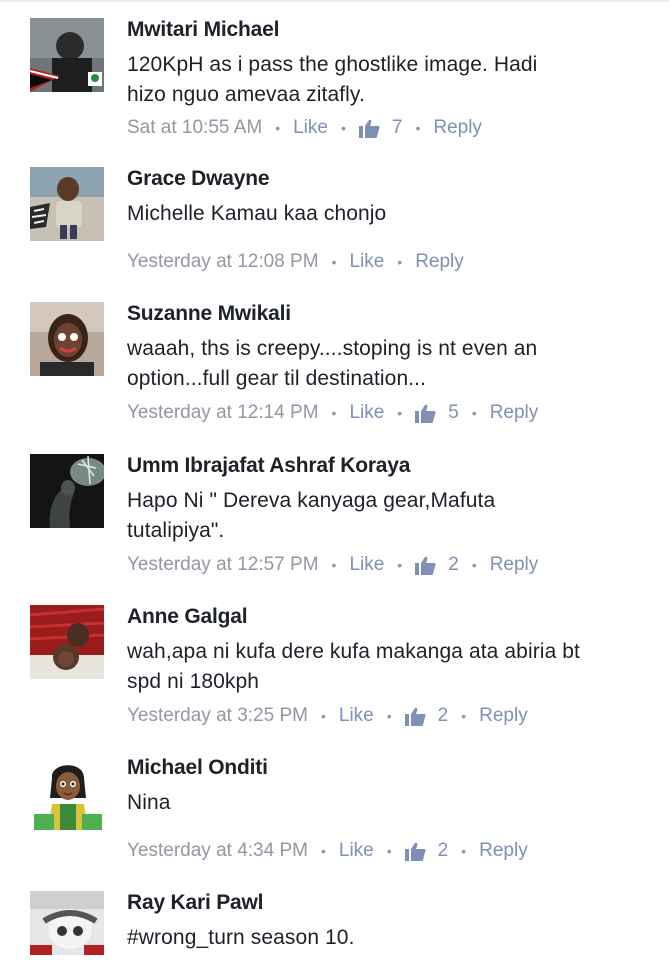  I want to click on like-count: 7, so click(380, 128).